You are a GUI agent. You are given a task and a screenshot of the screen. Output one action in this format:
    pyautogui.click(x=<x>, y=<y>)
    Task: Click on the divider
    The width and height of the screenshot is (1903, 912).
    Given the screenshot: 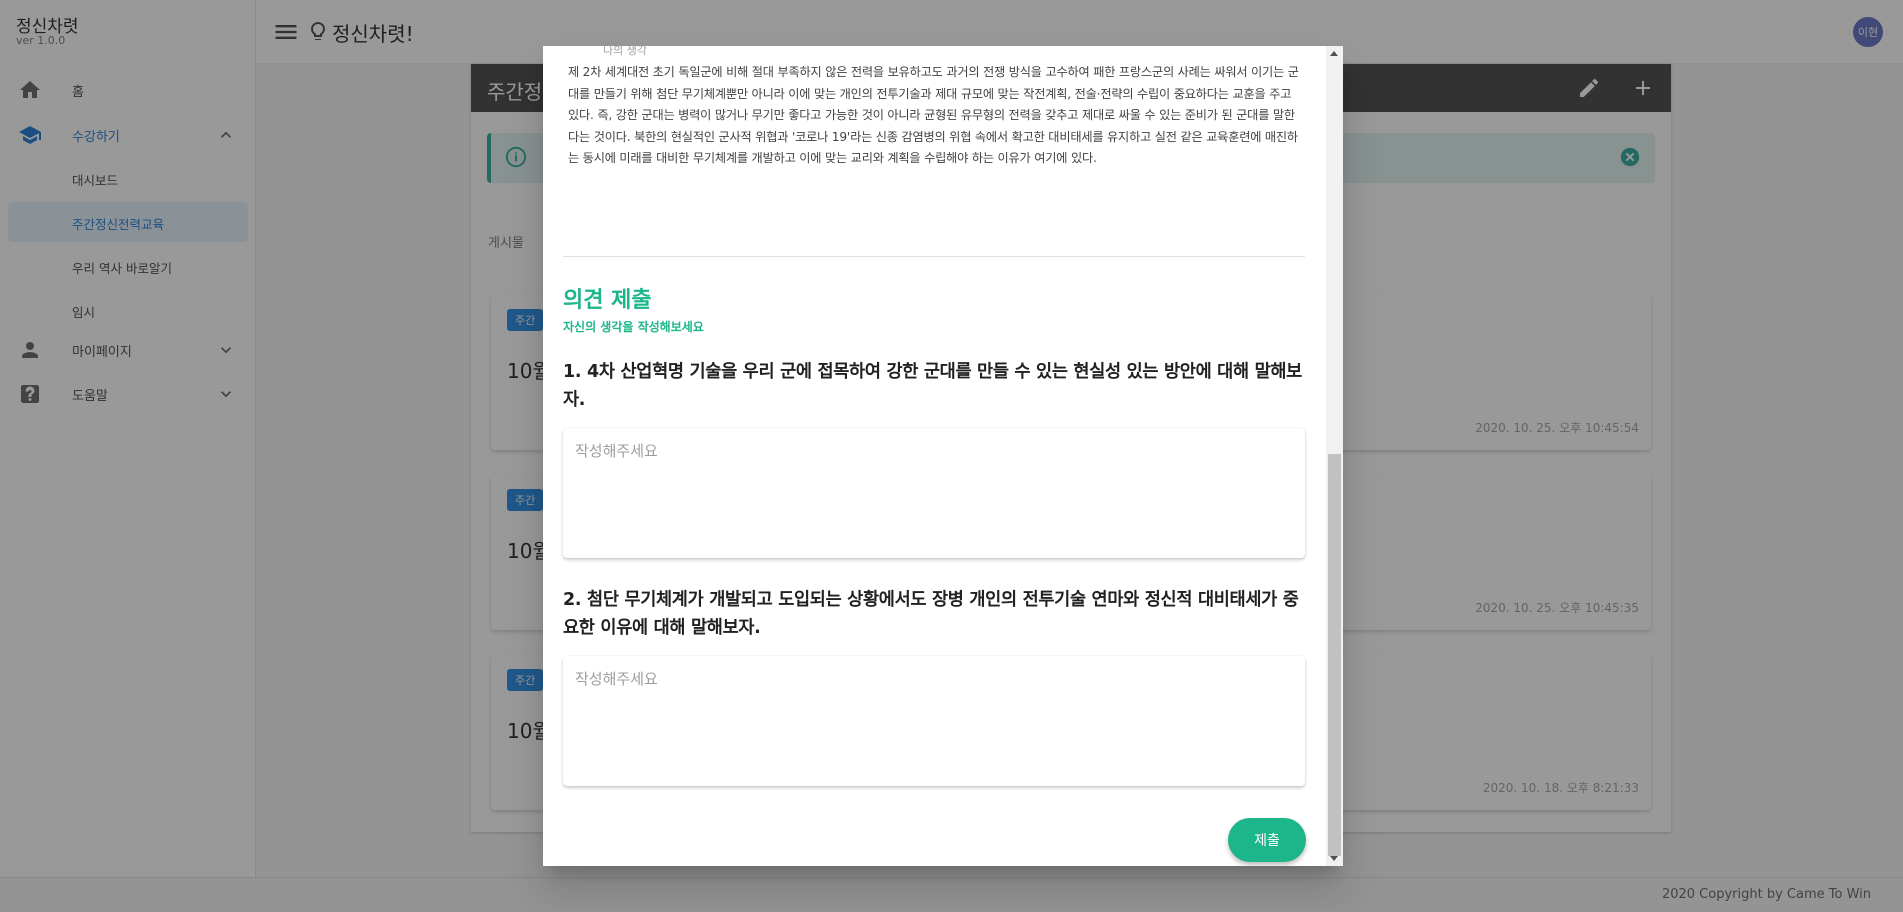 What is the action you would take?
    pyautogui.click(x=934, y=256)
    